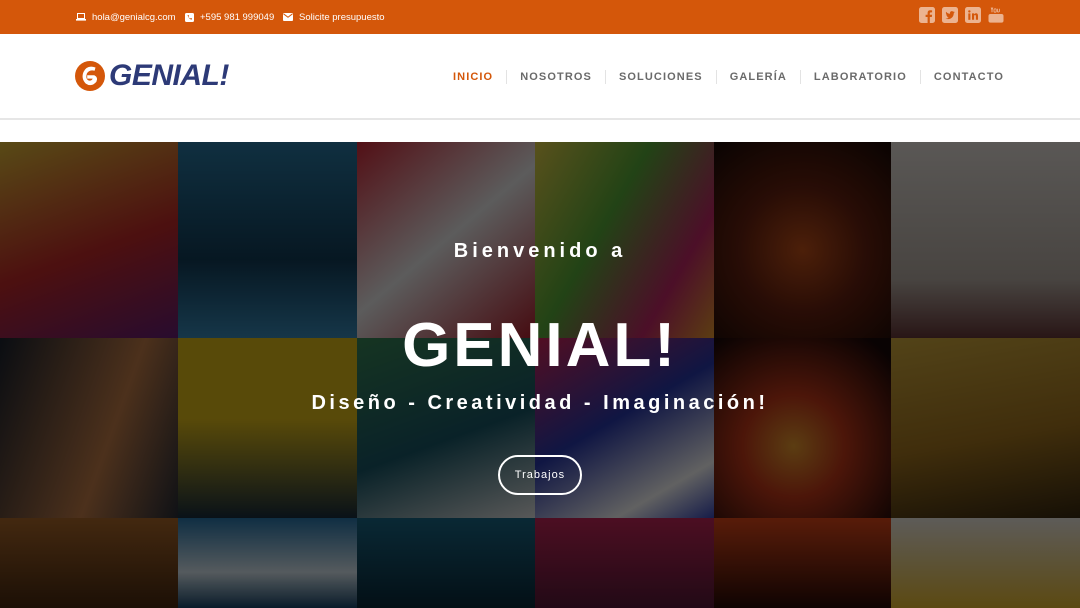  I want to click on logo-text: GENIAL!, so click(169, 75).